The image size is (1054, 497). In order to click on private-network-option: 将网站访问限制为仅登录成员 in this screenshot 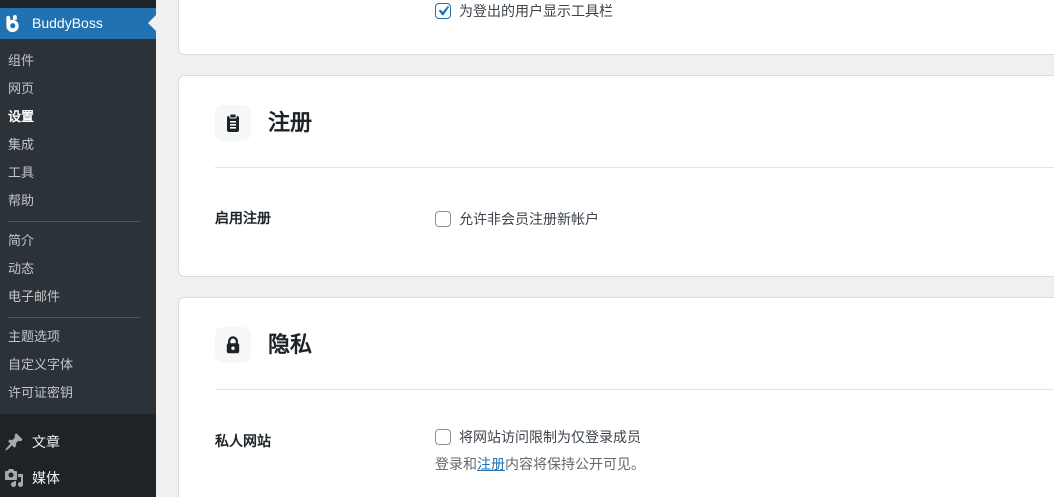, I will do `click(538, 437)`.